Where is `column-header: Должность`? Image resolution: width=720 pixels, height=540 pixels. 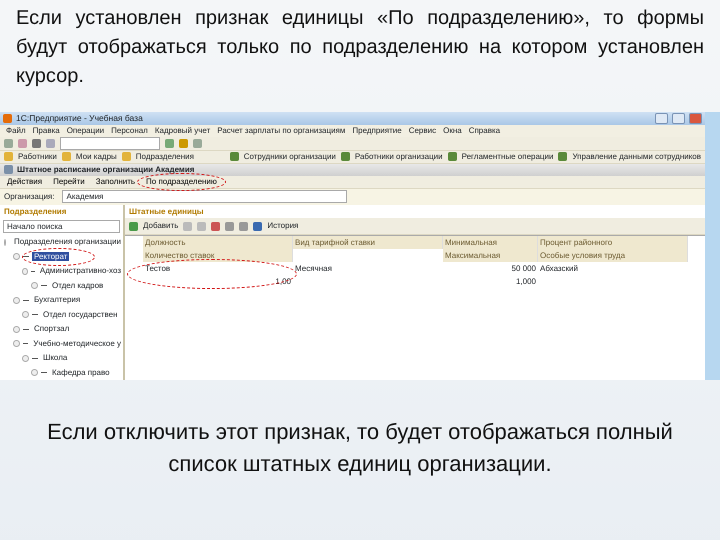 column-header: Должность is located at coordinates (218, 242).